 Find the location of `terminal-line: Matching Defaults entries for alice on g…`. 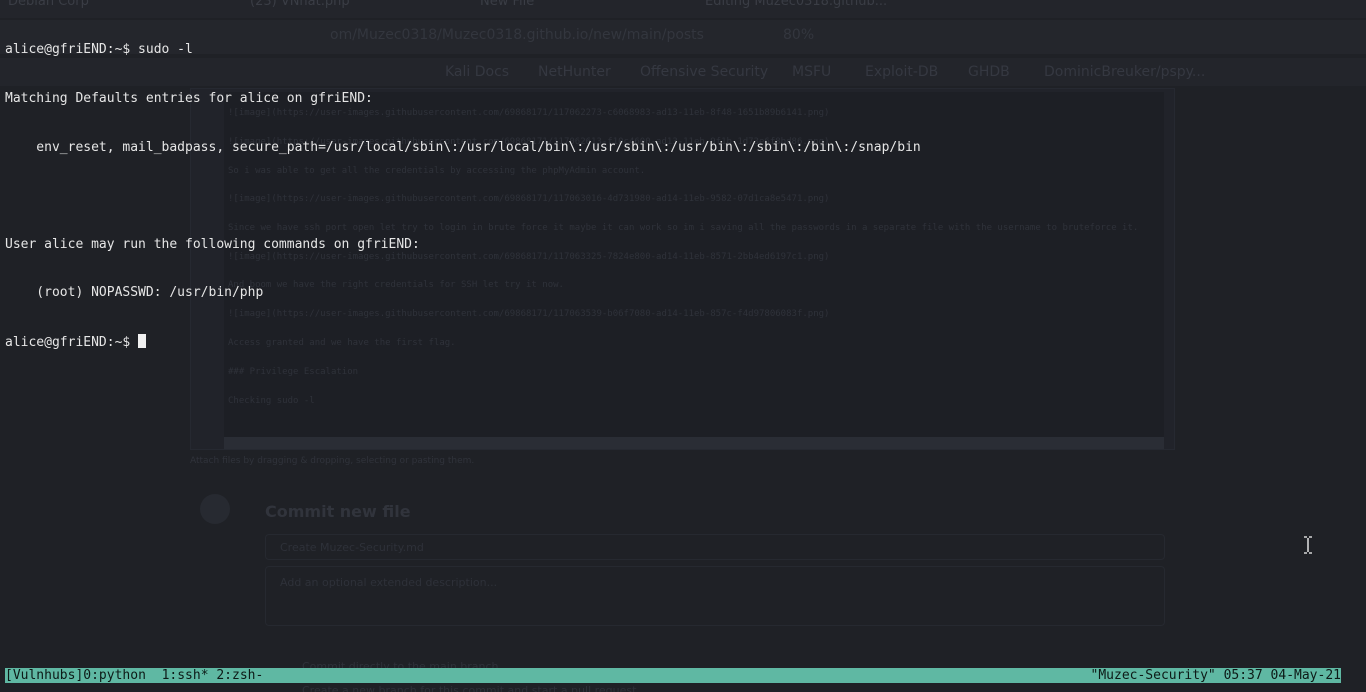

terminal-line: Matching Defaults entries for alice on g… is located at coordinates (189, 98).